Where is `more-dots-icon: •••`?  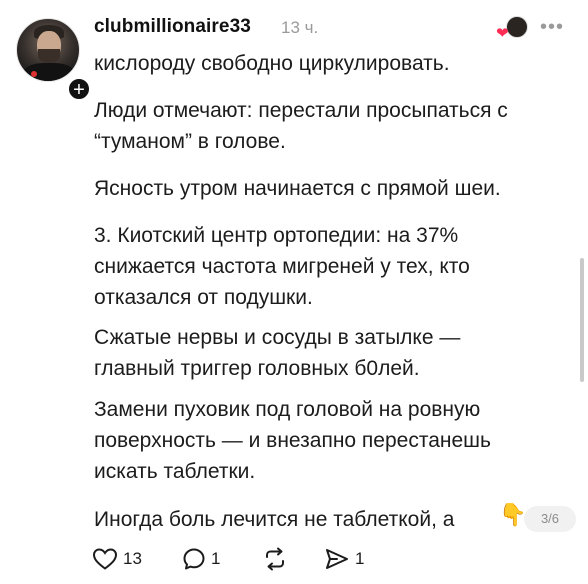 more-dots-icon: ••• is located at coordinates (552, 27).